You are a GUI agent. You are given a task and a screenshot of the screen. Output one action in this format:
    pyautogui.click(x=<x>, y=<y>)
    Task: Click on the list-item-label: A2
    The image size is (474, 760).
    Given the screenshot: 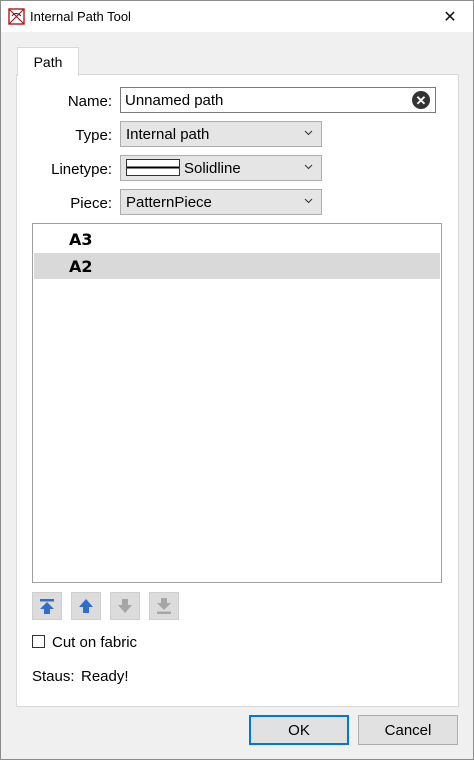 What is the action you would take?
    pyautogui.click(x=81, y=266)
    